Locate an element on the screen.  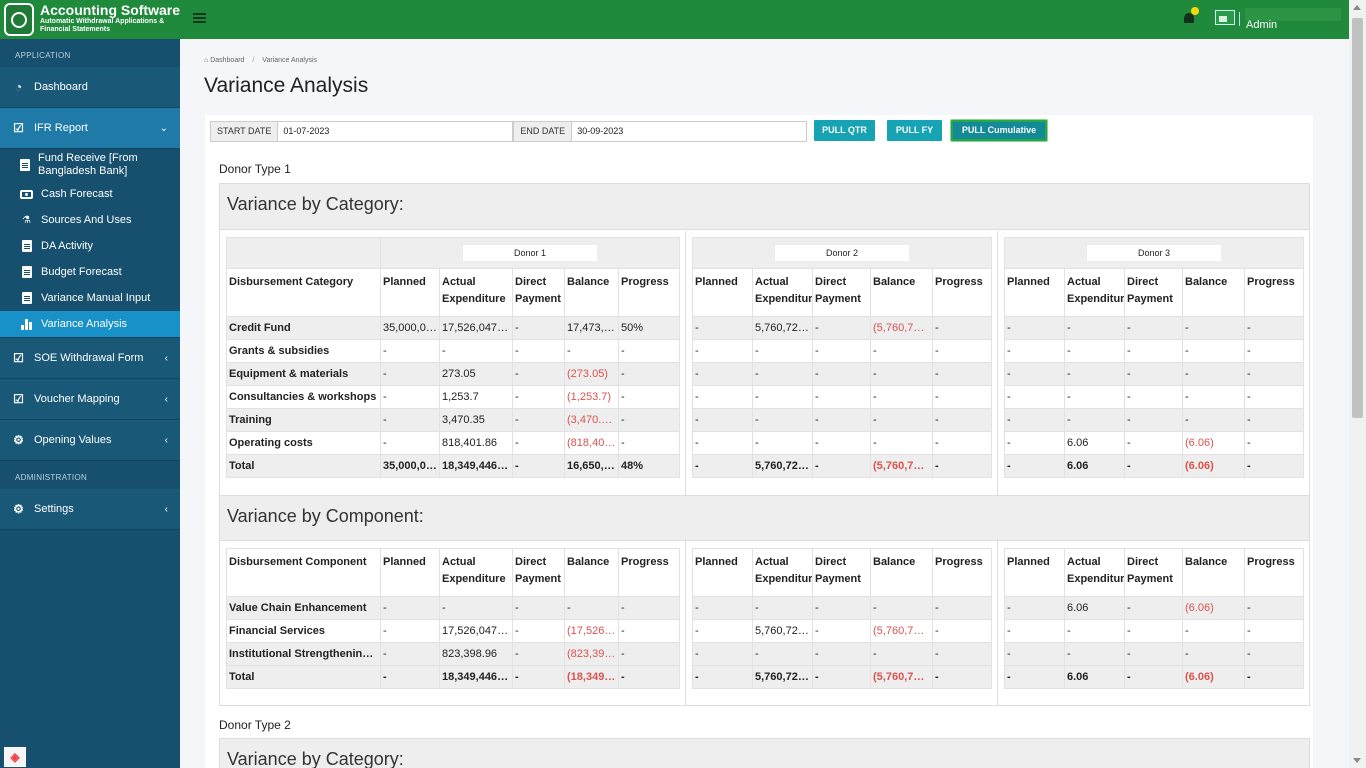
nav-dashboard: ◔ Dashboard is located at coordinates (90, 87).